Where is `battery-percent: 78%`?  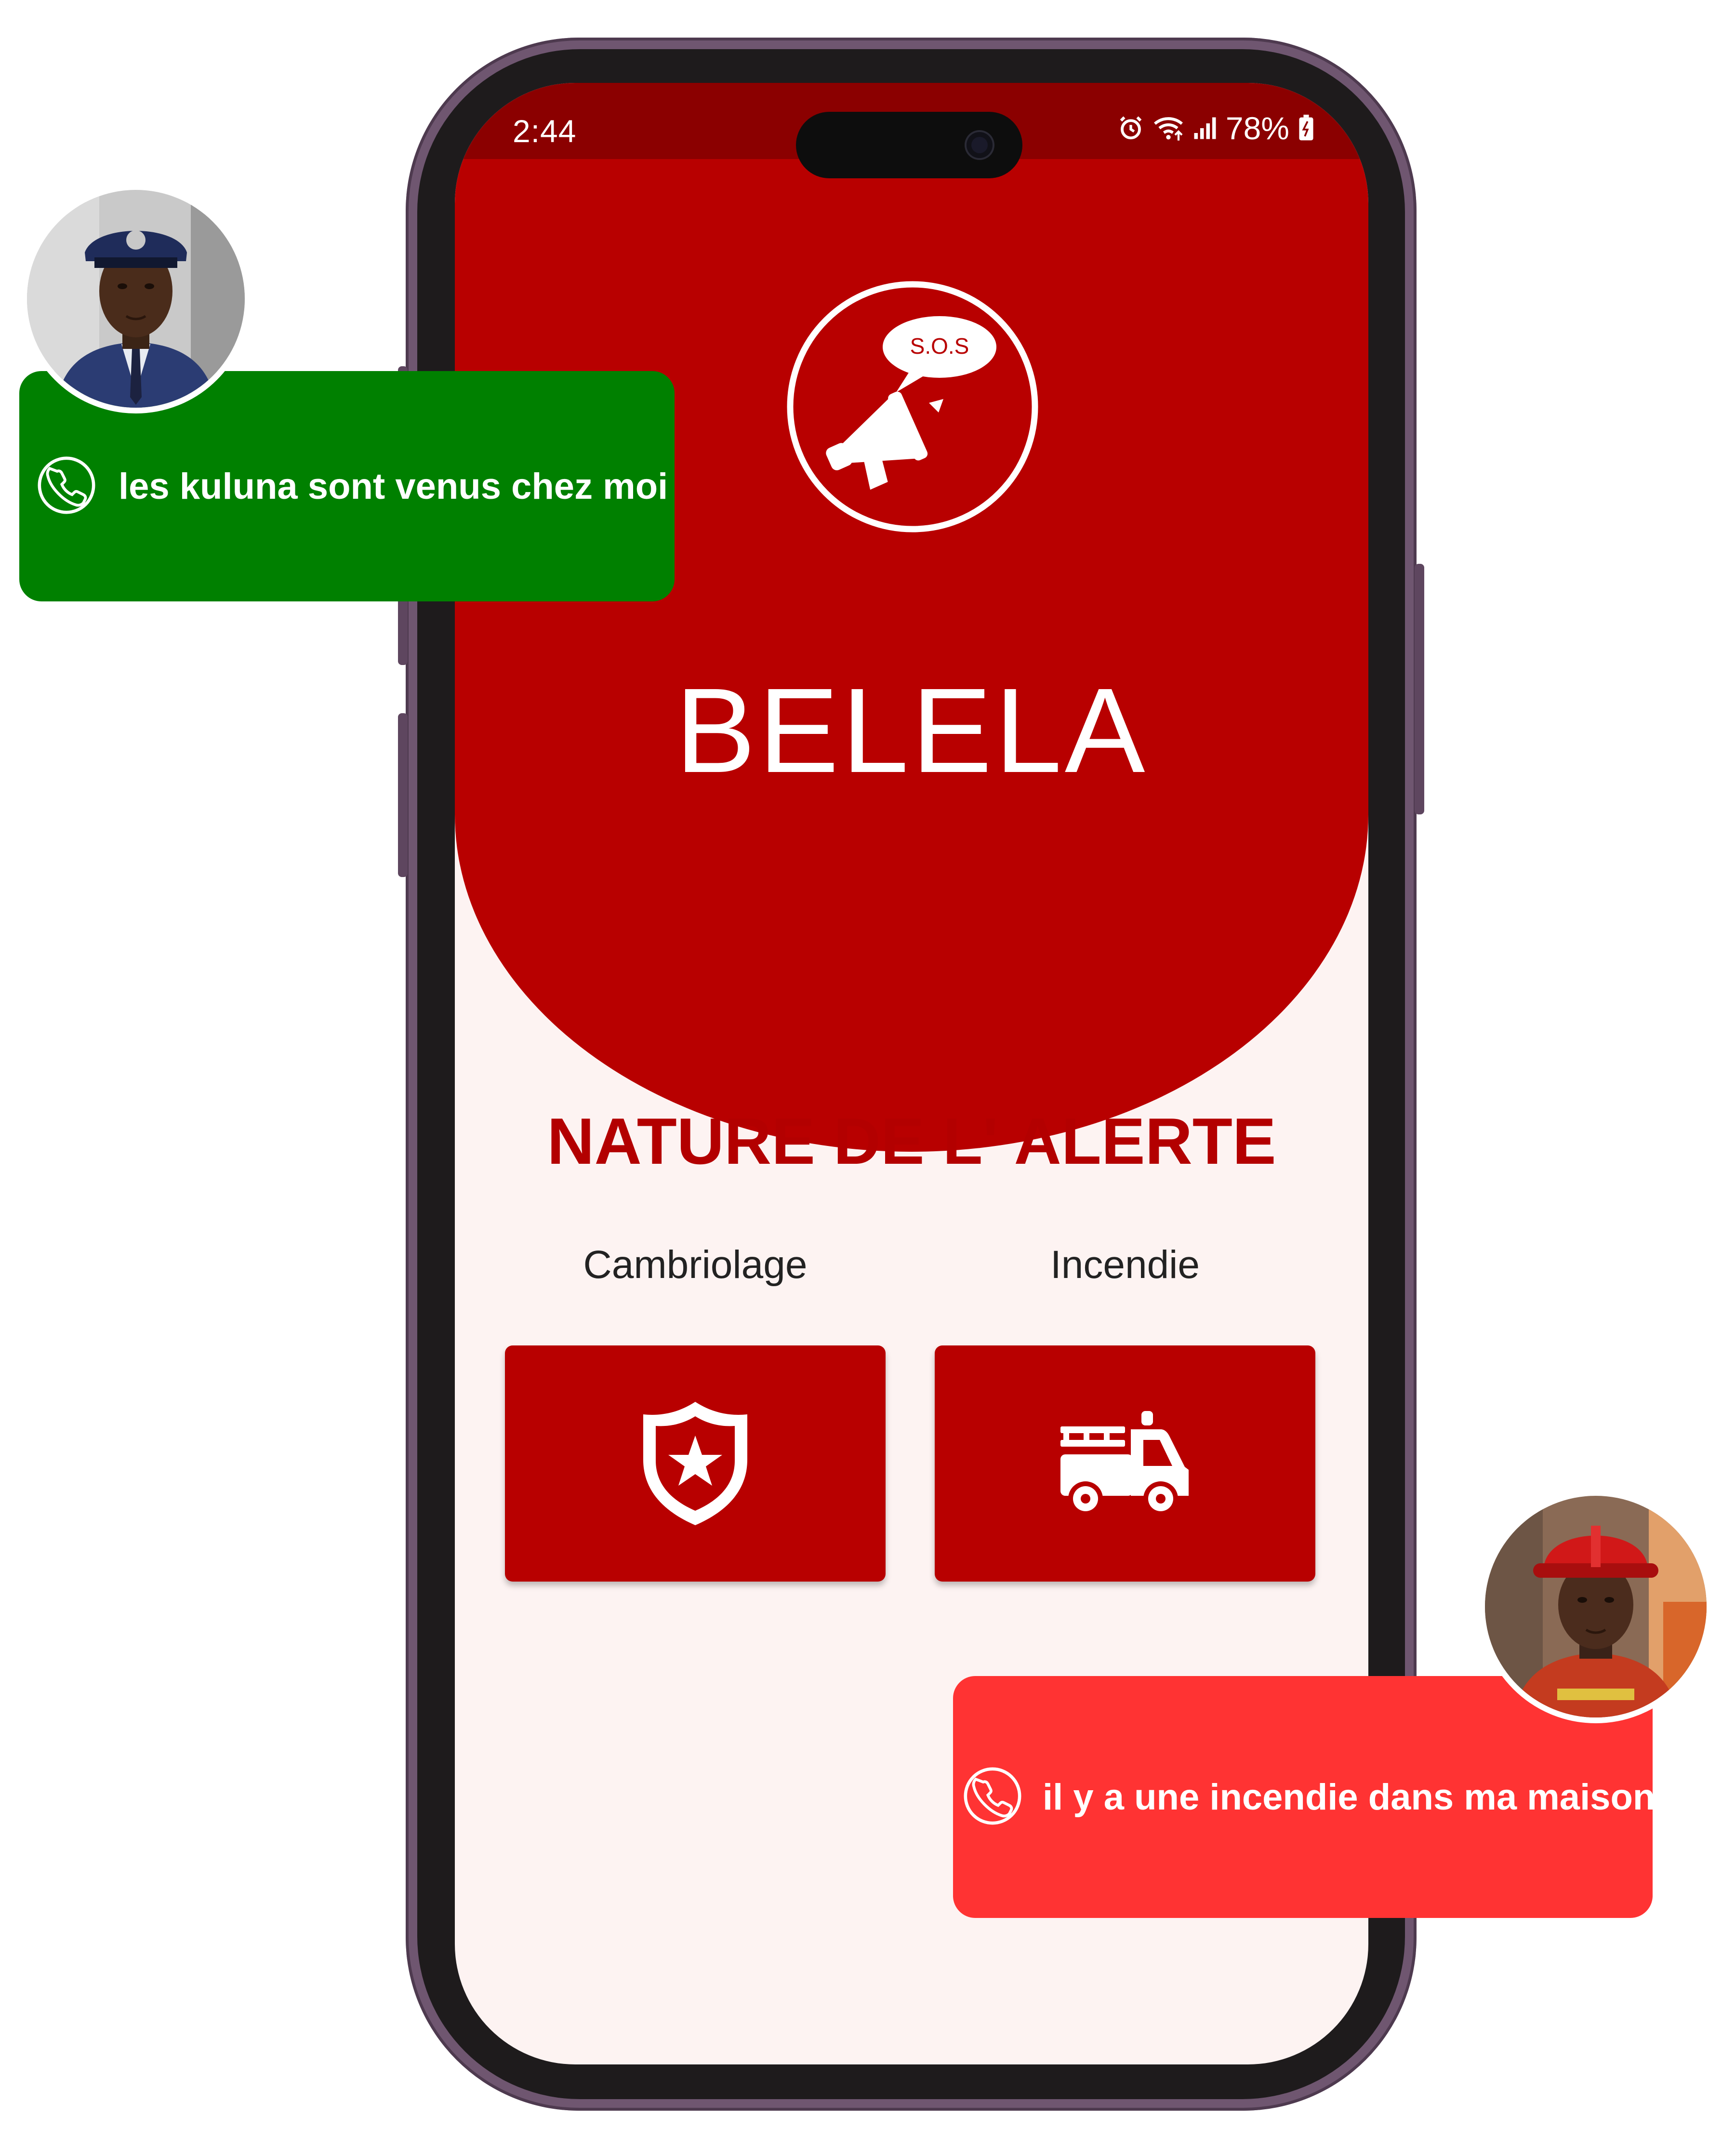 battery-percent: 78% is located at coordinates (1257, 128).